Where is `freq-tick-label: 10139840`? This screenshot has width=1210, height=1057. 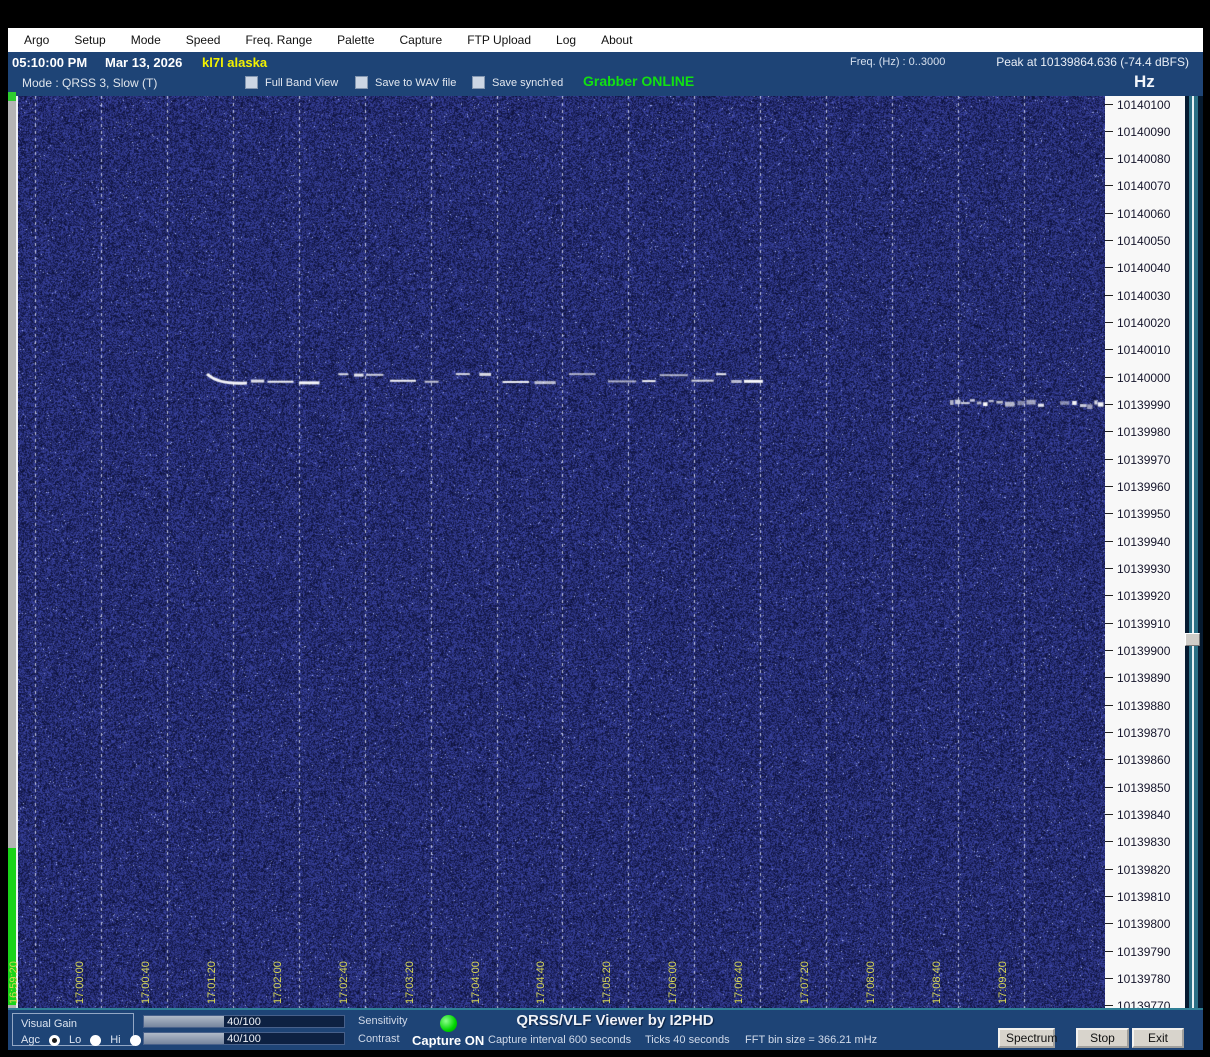 freq-tick-label: 10139840 is located at coordinates (1145, 815).